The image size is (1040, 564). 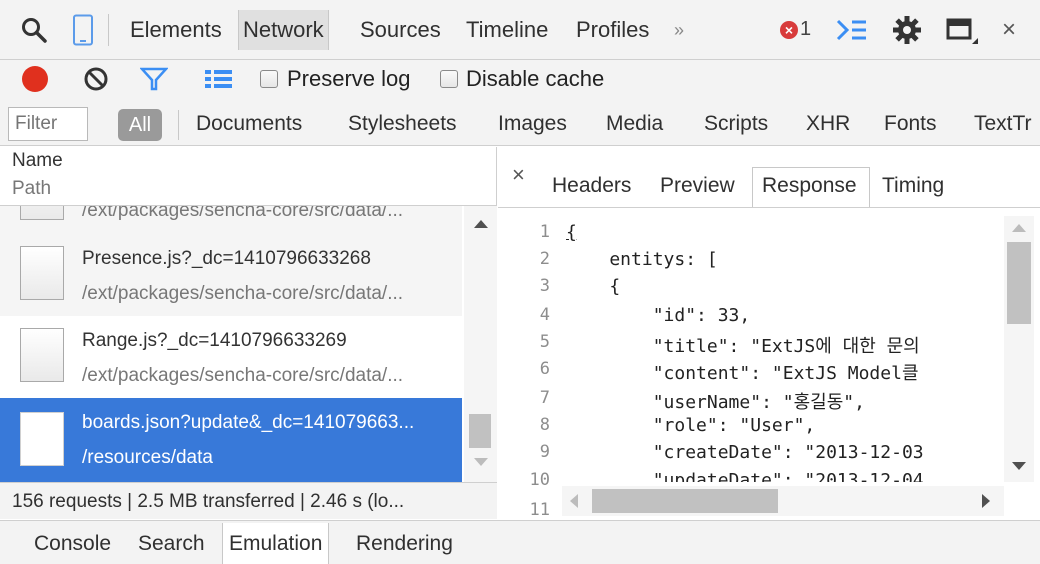 What do you see at coordinates (986, 501) in the screenshot?
I see `scroll-right-arrow` at bounding box center [986, 501].